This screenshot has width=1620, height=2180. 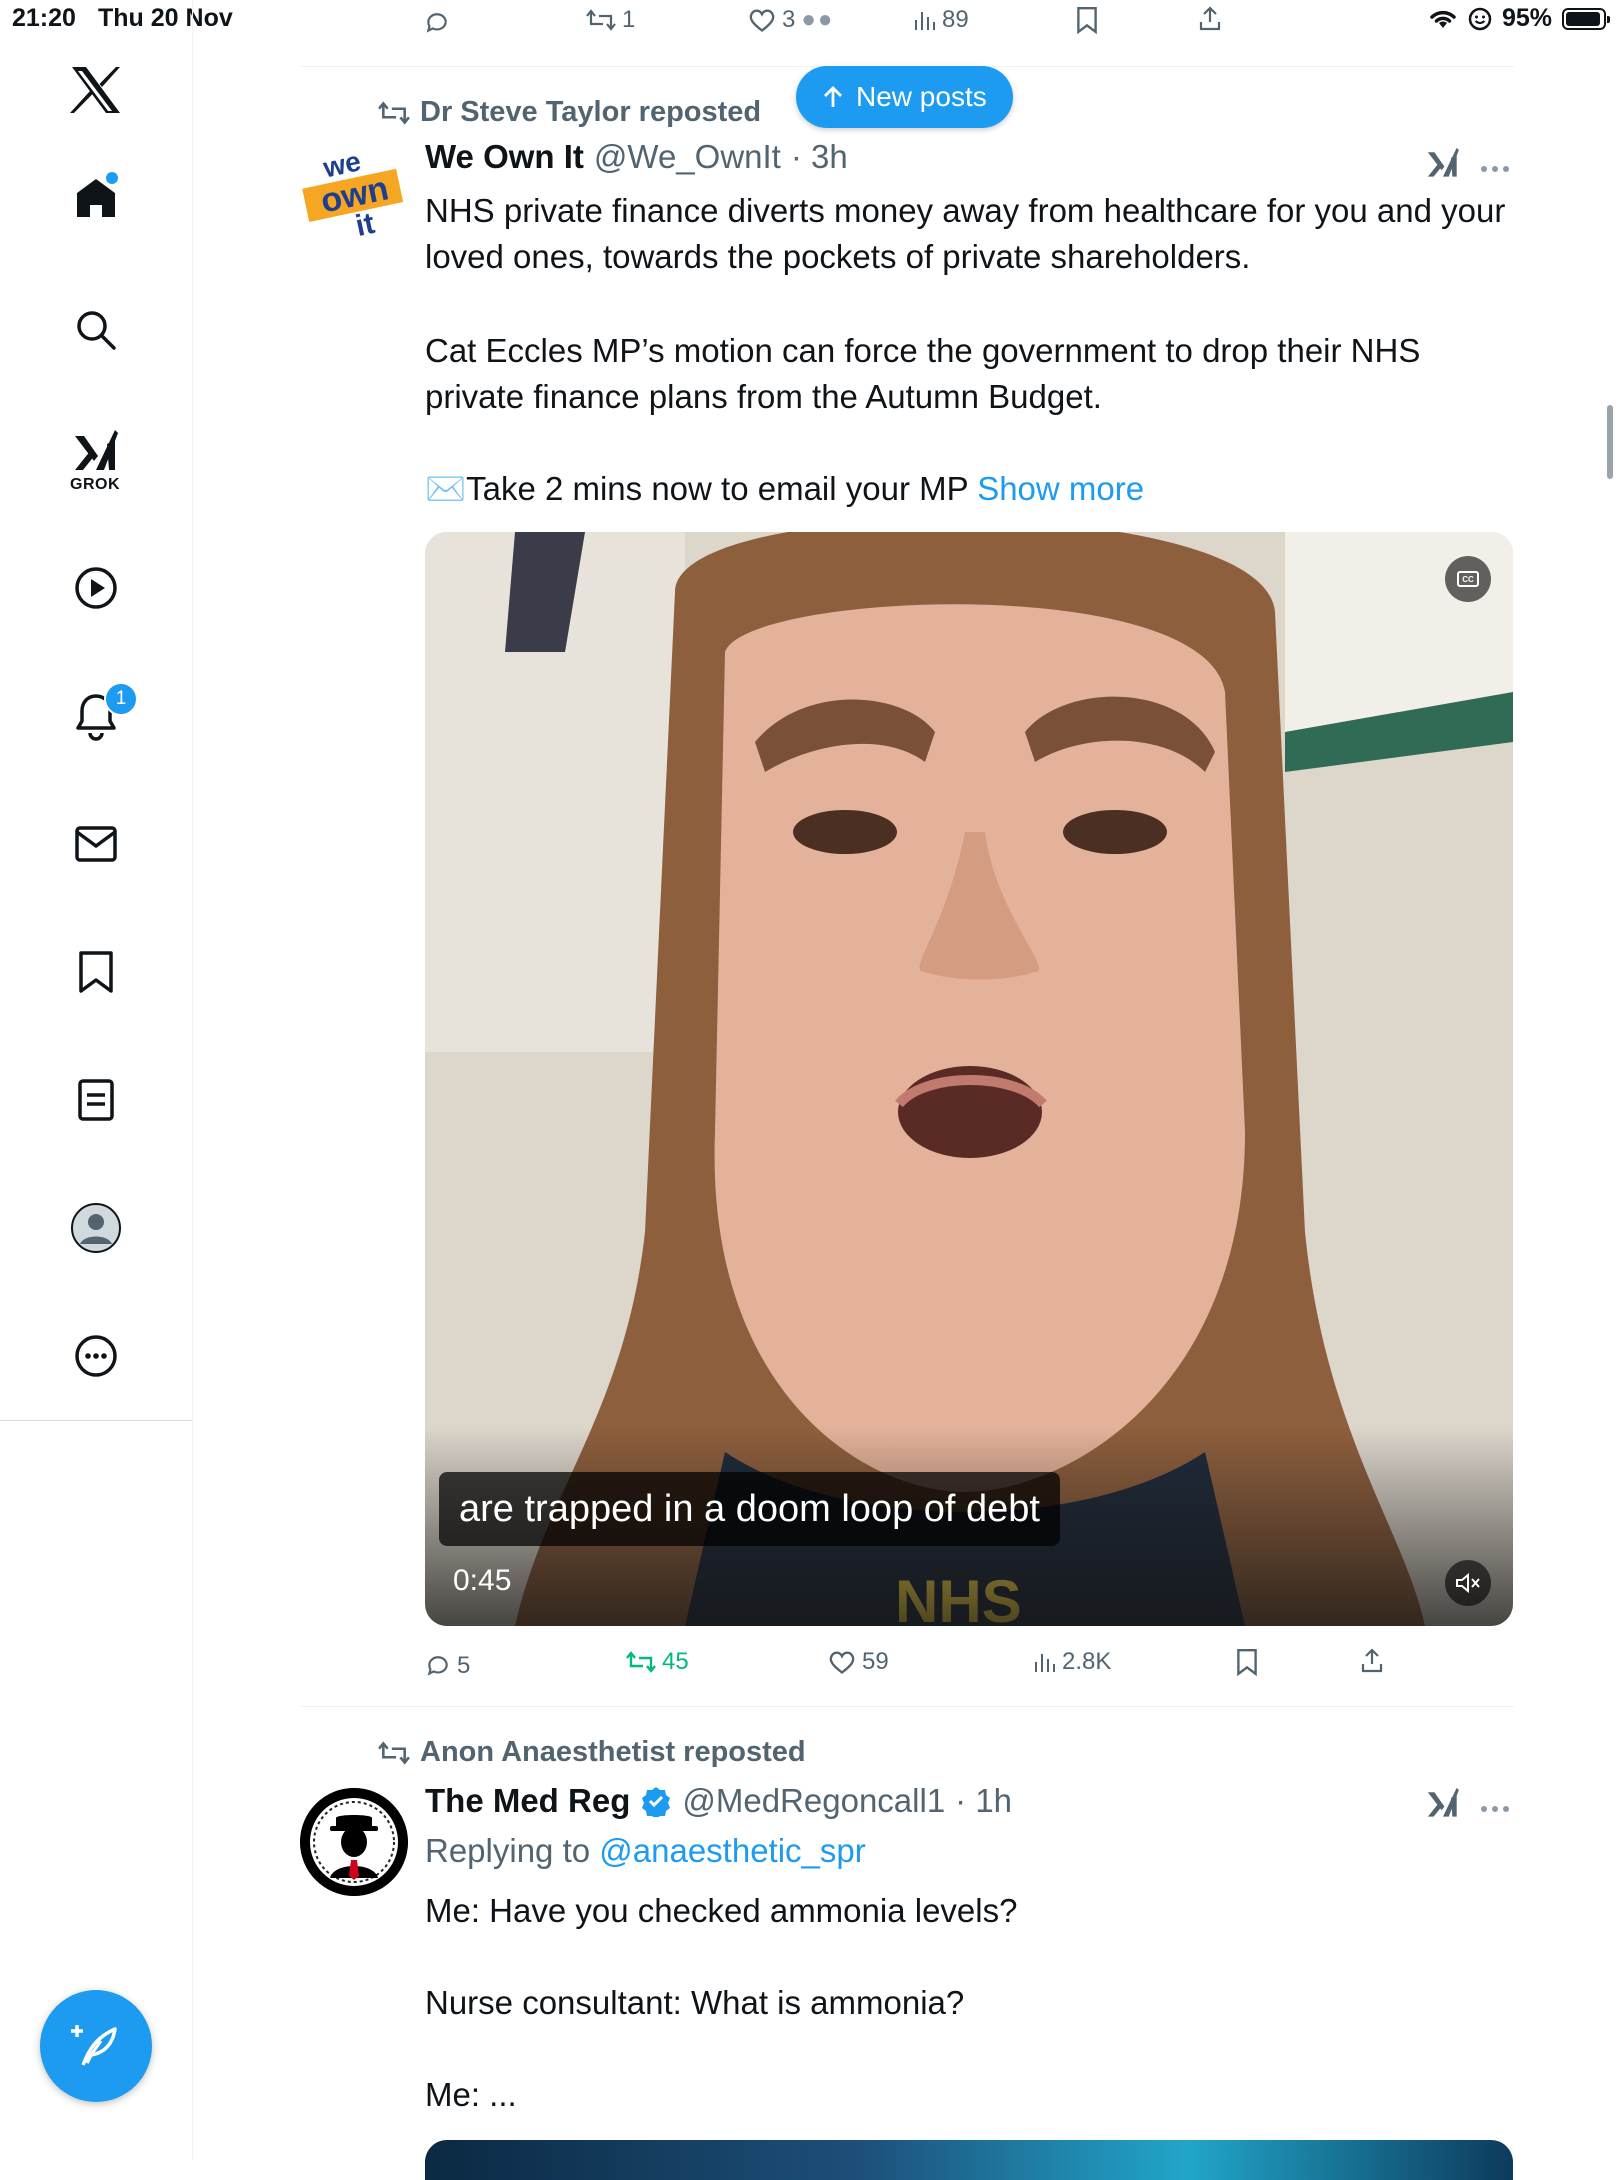 I want to click on tweet2-replying-to: Replying to @anaesthetic_spr, so click(x=645, y=1851).